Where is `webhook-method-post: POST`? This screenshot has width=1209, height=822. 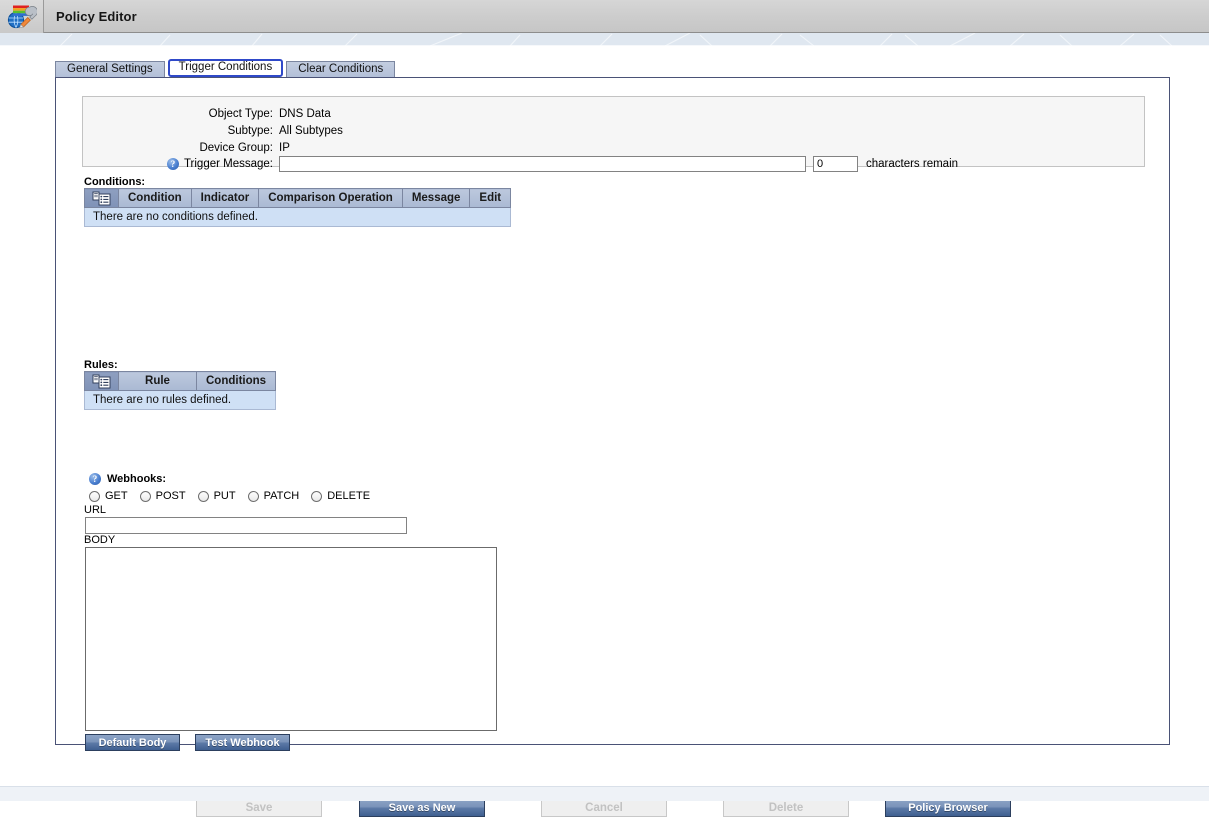
webhook-method-post: POST is located at coordinates (162, 496).